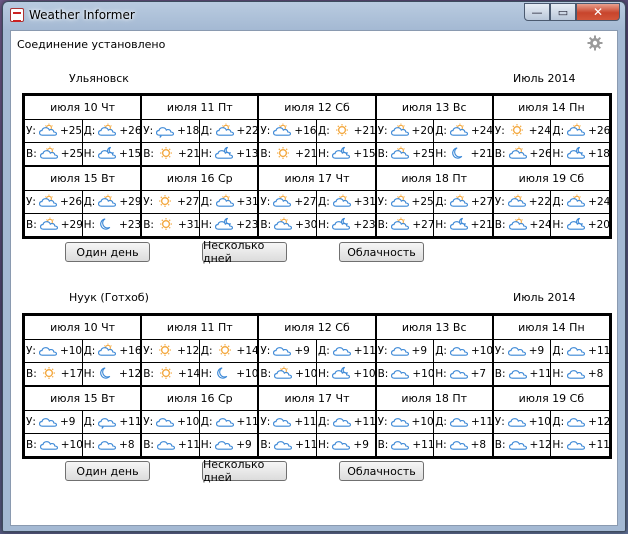 Image resolution: width=628 pixels, height=534 pixels. I want to click on title-bar: Weather Informer — ▭ ✕, so click(314, 16).